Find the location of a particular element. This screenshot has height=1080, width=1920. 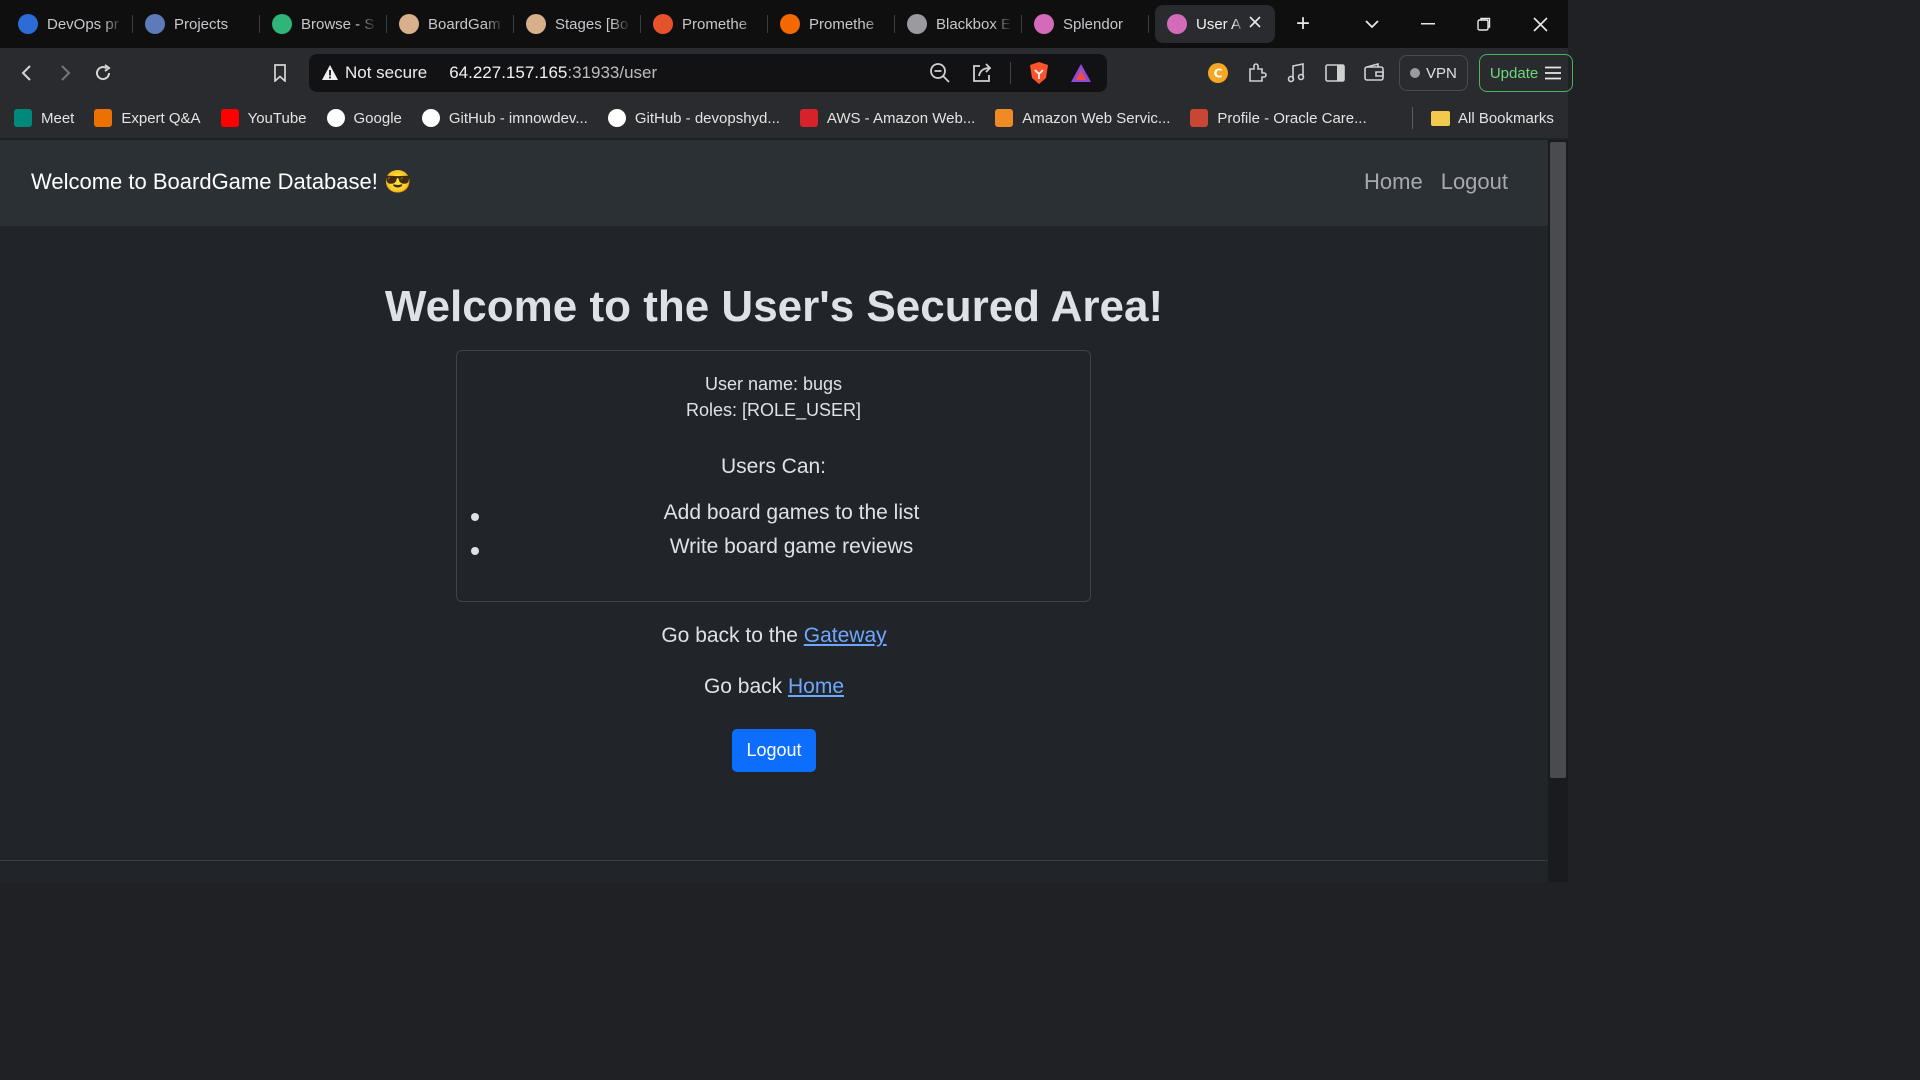

navbar-brand: Welcome to BoardGame Database! 😎 is located at coordinates (221, 182).